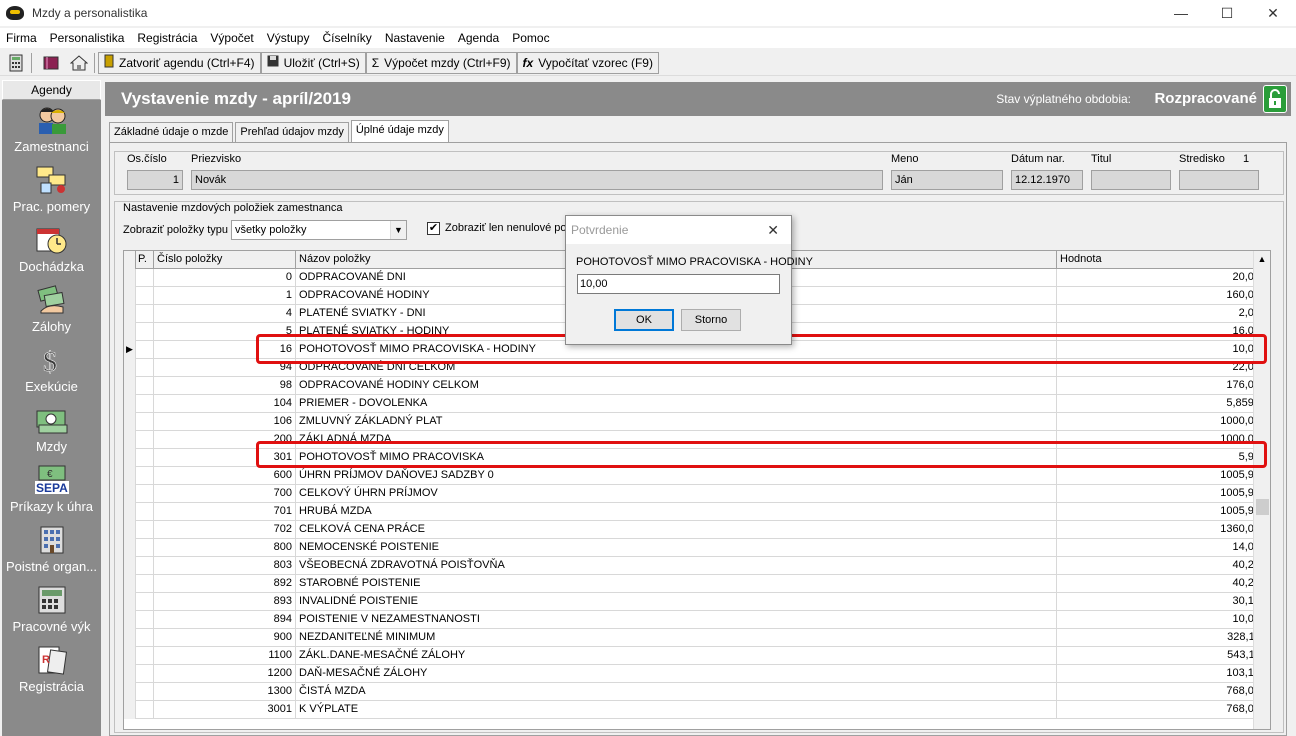 The width and height of the screenshot is (1296, 736). I want to click on sidebar-item-prikazy: € SEPA Príkazy k úhra, so click(51, 490).